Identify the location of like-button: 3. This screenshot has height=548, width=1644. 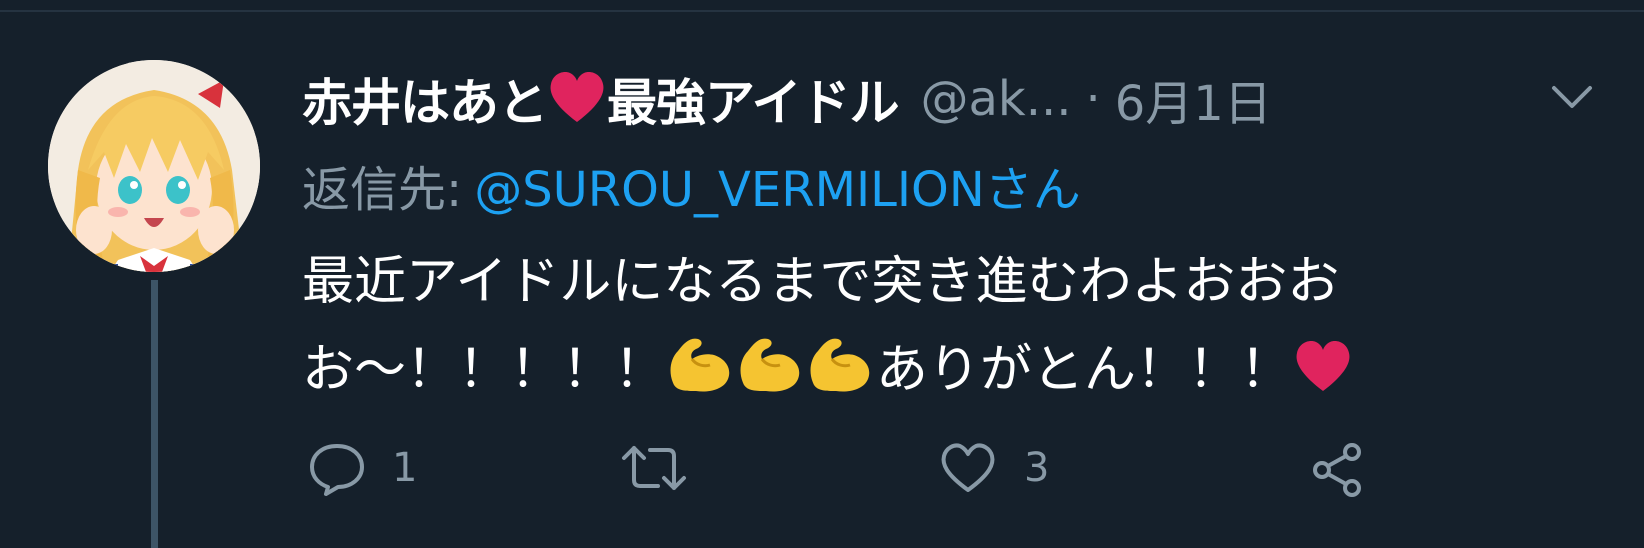
(993, 468).